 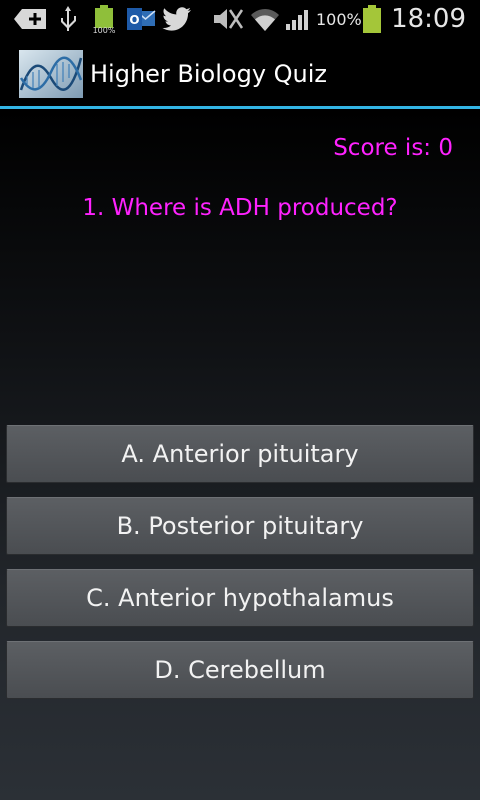 I want to click on battery-icon, so click(x=372, y=19).